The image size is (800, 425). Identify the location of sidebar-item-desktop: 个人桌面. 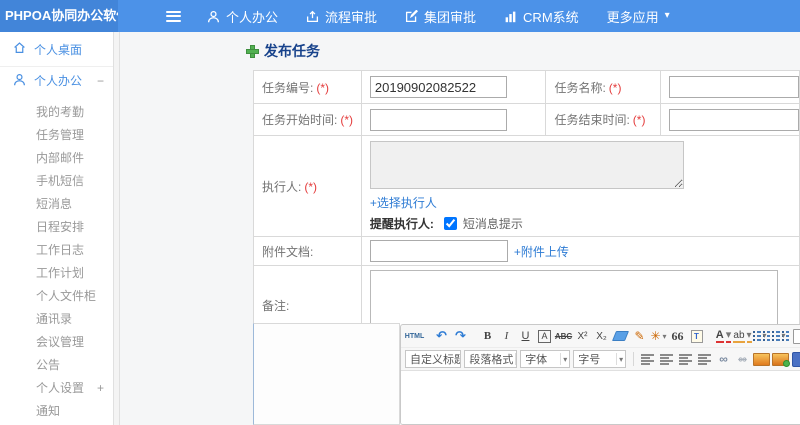
(56, 49).